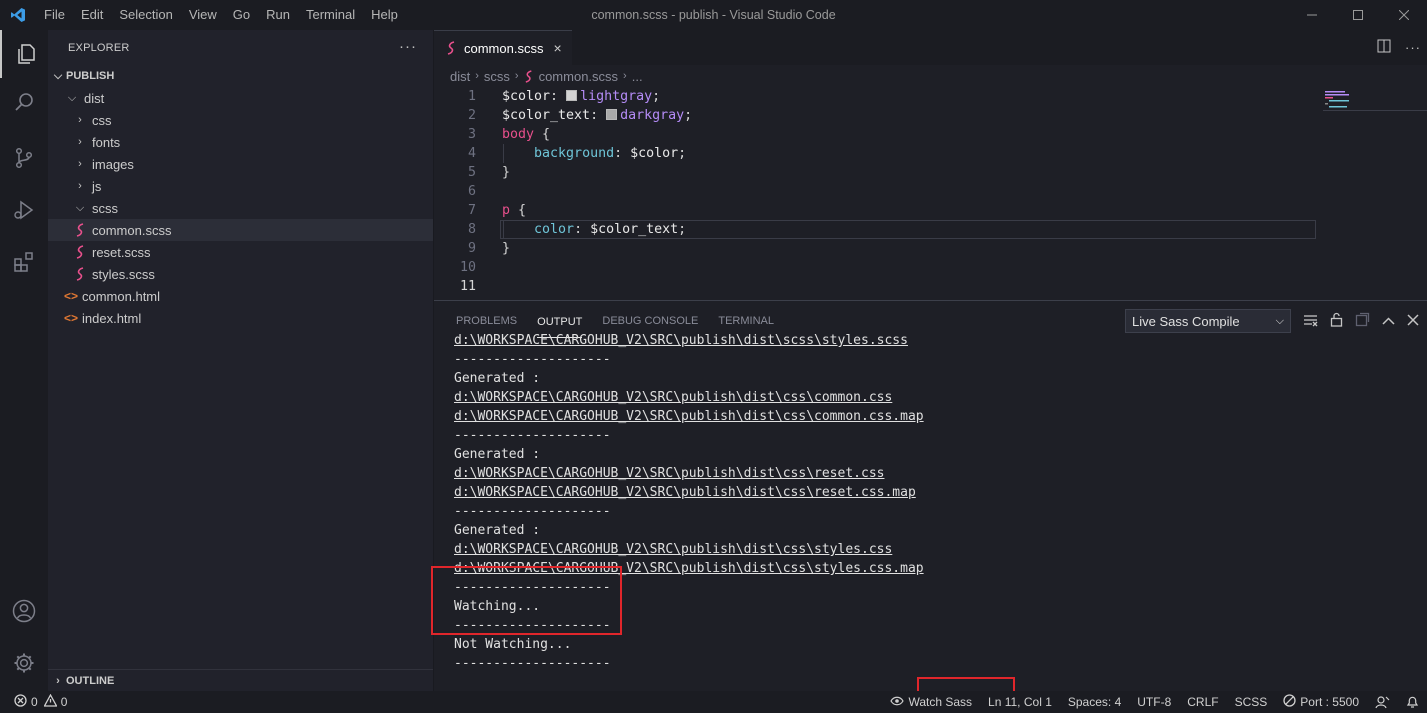 This screenshot has height=713, width=1427. I want to click on code-line: 5}, so click(879, 172).